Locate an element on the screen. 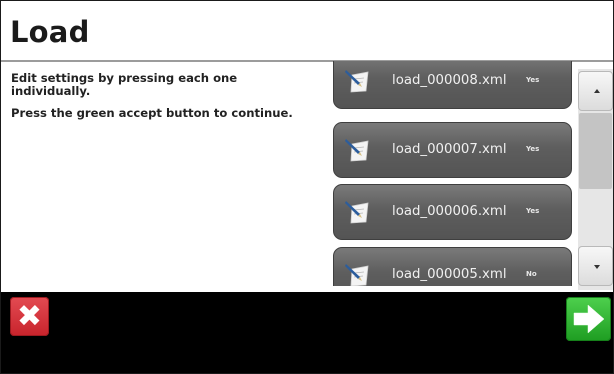 This screenshot has width=614, height=374. close-icon: ✖ is located at coordinates (29, 316).